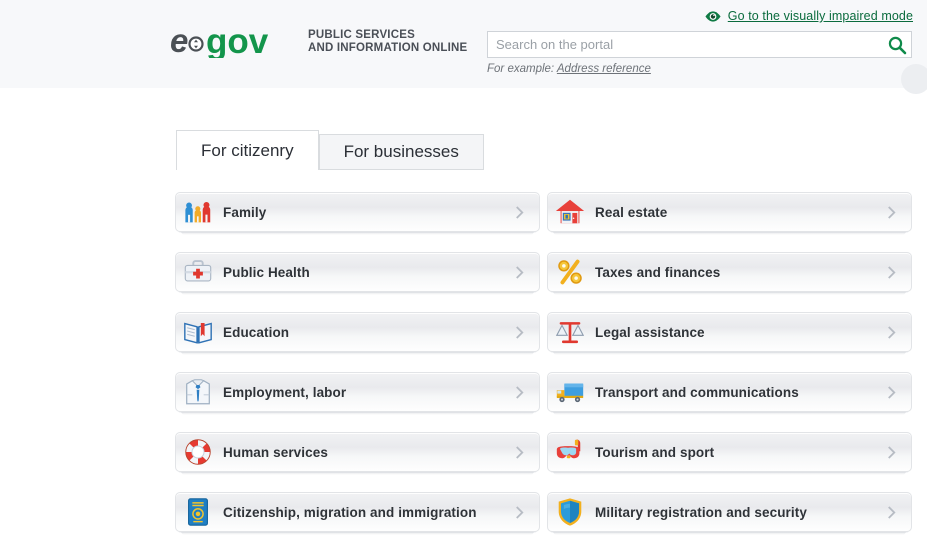  What do you see at coordinates (198, 452) in the screenshot?
I see `lifebuoy-icon` at bounding box center [198, 452].